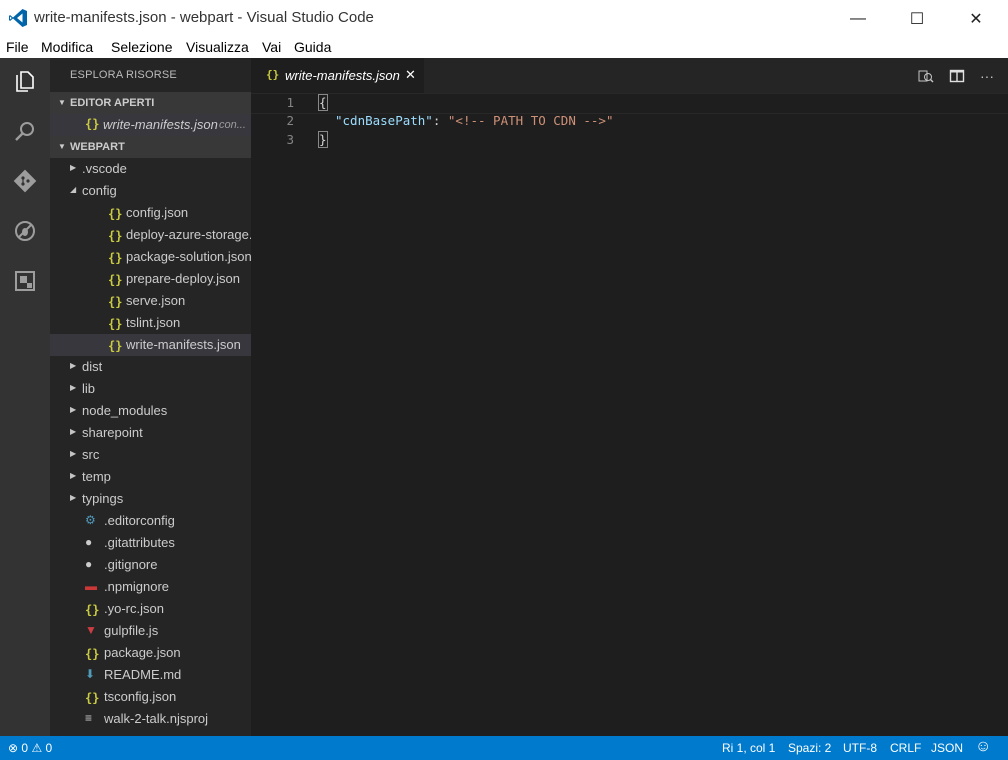 This screenshot has width=1008, height=760. I want to click on folder-label: dist, so click(92, 366).